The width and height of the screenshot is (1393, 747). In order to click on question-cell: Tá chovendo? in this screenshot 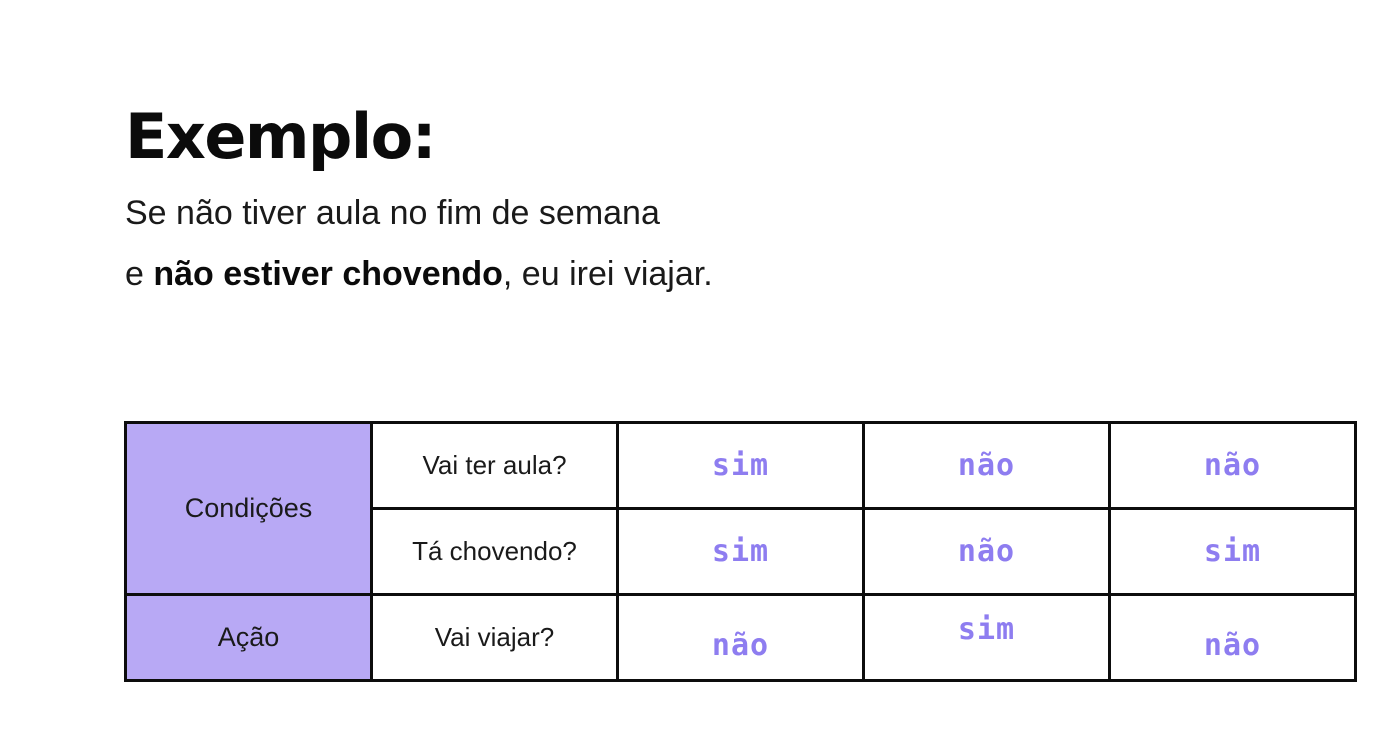, I will do `click(494, 551)`.